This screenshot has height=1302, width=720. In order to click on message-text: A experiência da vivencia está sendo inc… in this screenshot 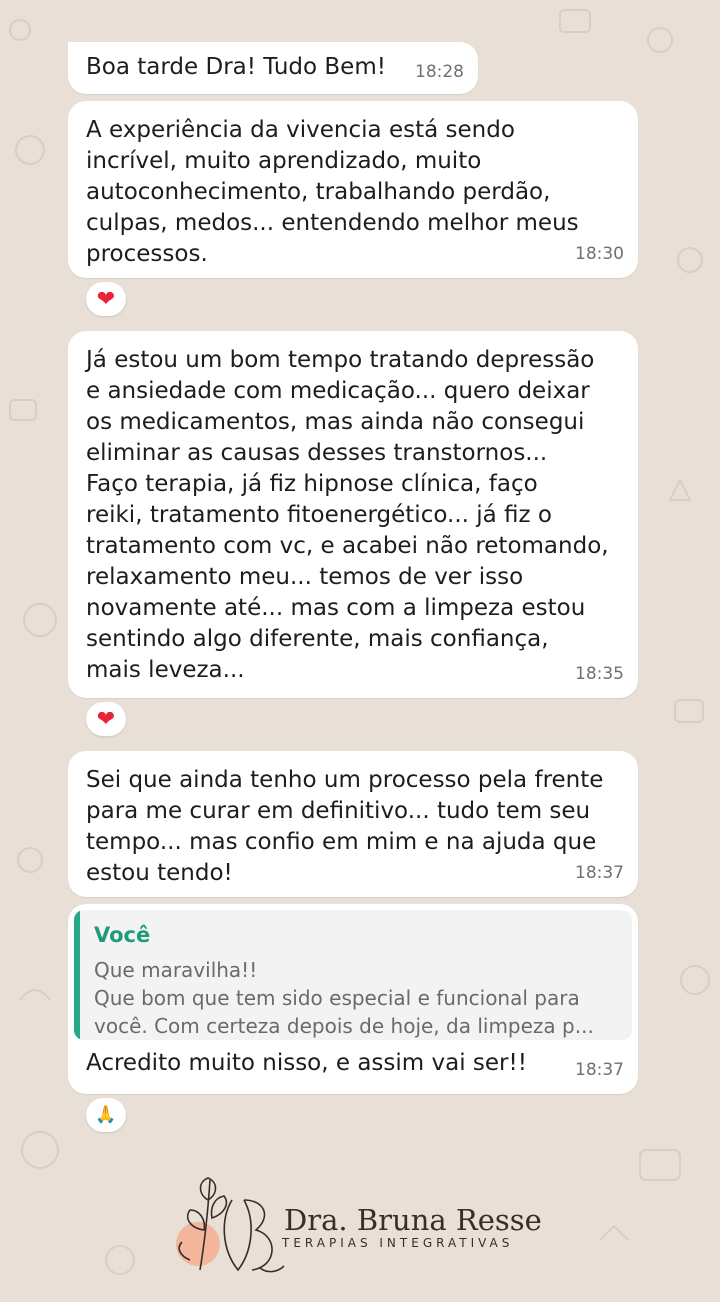, I will do `click(332, 192)`.